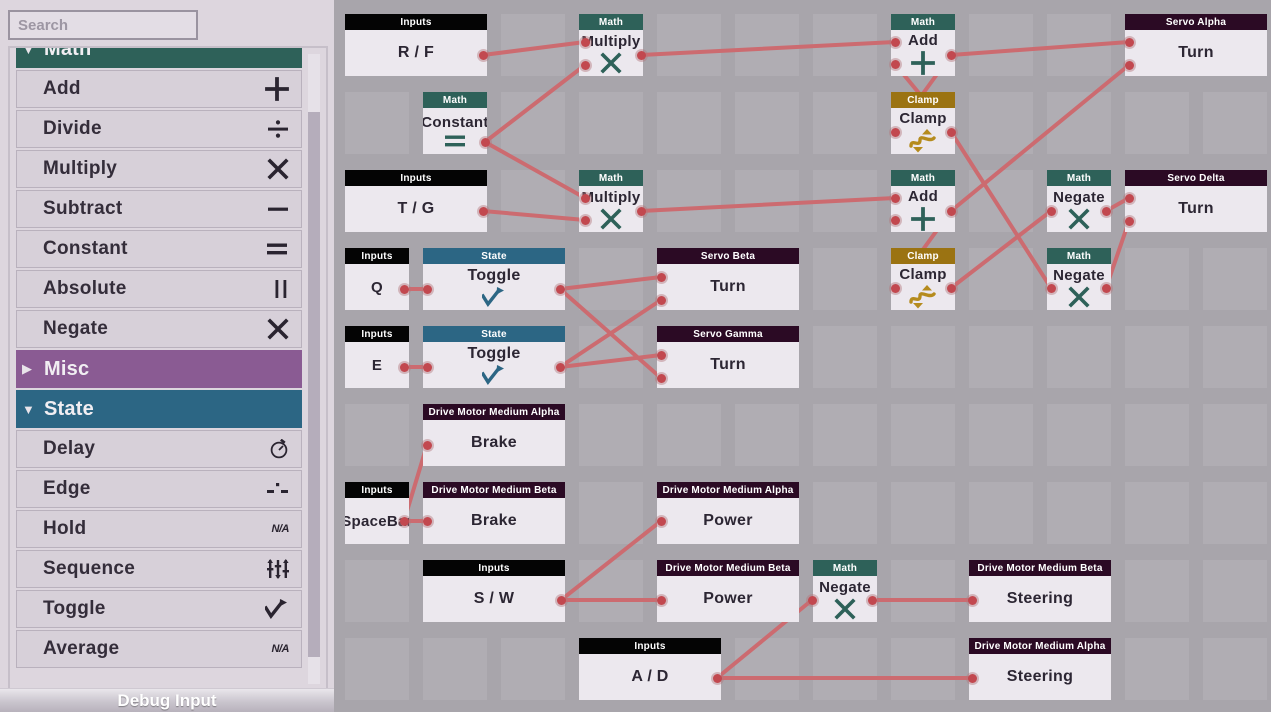  What do you see at coordinates (159, 449) in the screenshot?
I see `palette-item-delay: Delay` at bounding box center [159, 449].